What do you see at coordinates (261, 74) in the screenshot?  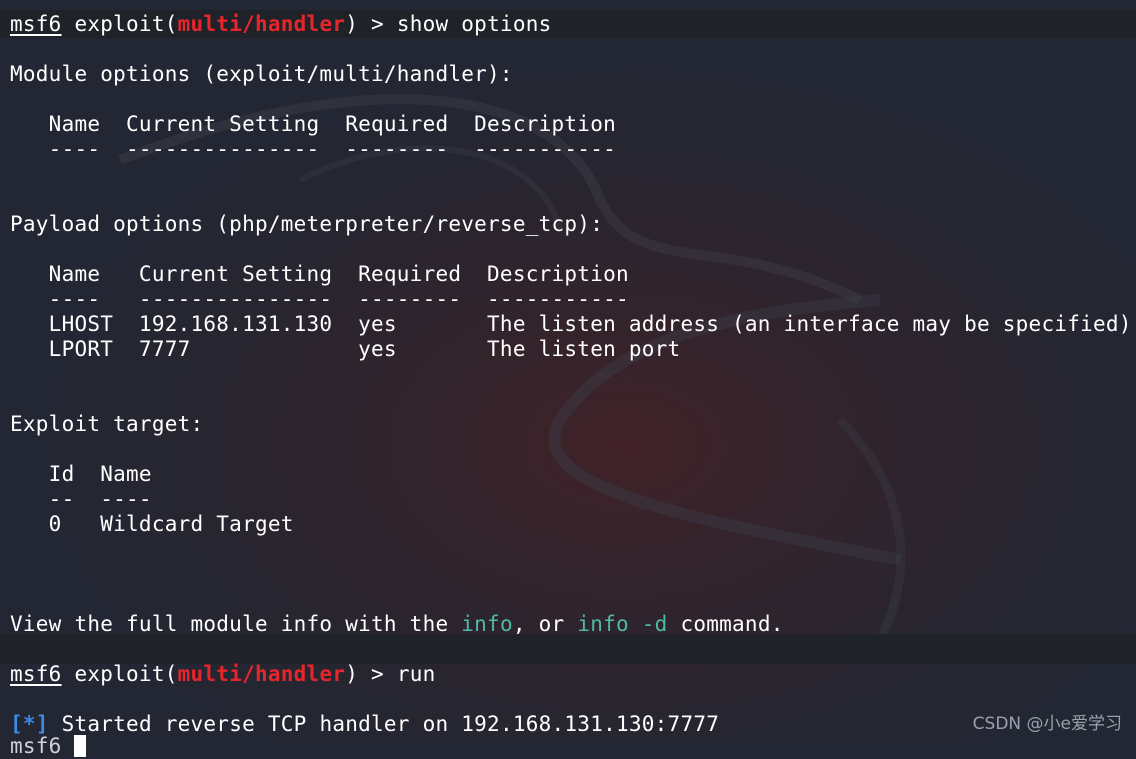 I see `module-options-header: Module options (exploit/multi/handler):` at bounding box center [261, 74].